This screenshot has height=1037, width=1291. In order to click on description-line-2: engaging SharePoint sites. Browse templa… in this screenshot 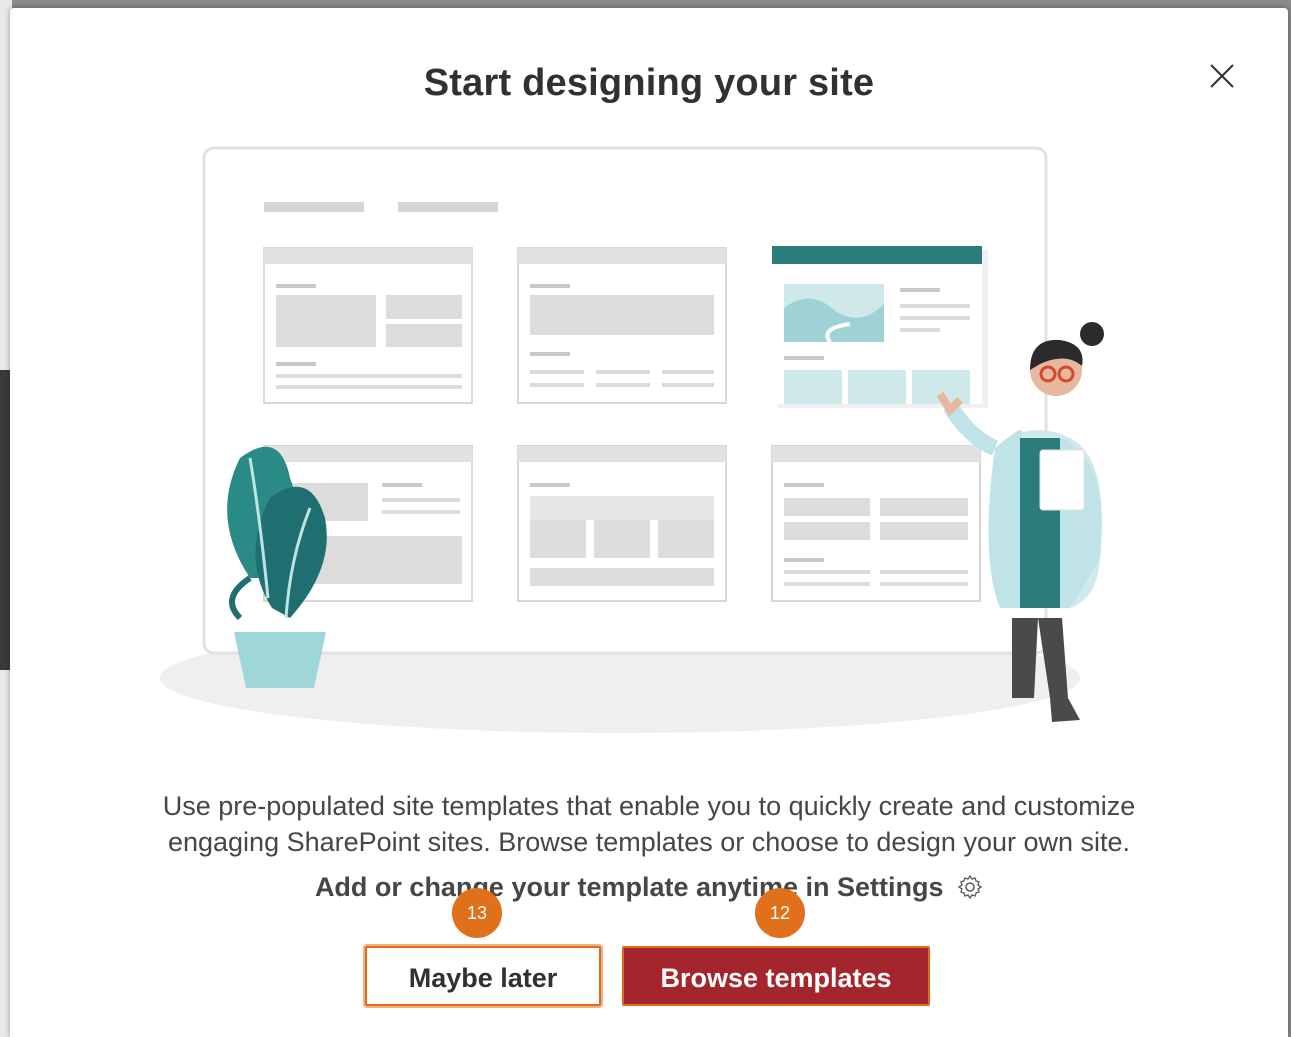, I will do `click(649, 842)`.